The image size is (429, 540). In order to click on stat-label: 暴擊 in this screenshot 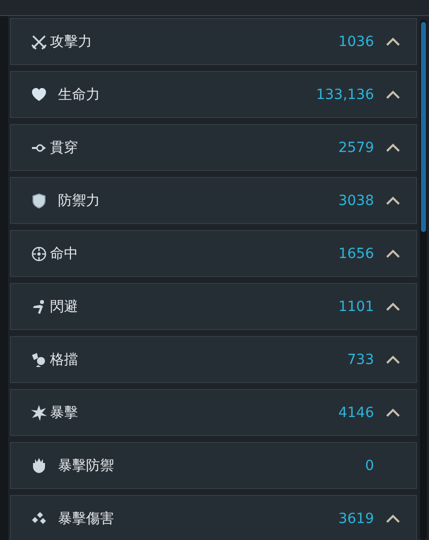, I will do `click(64, 413)`.